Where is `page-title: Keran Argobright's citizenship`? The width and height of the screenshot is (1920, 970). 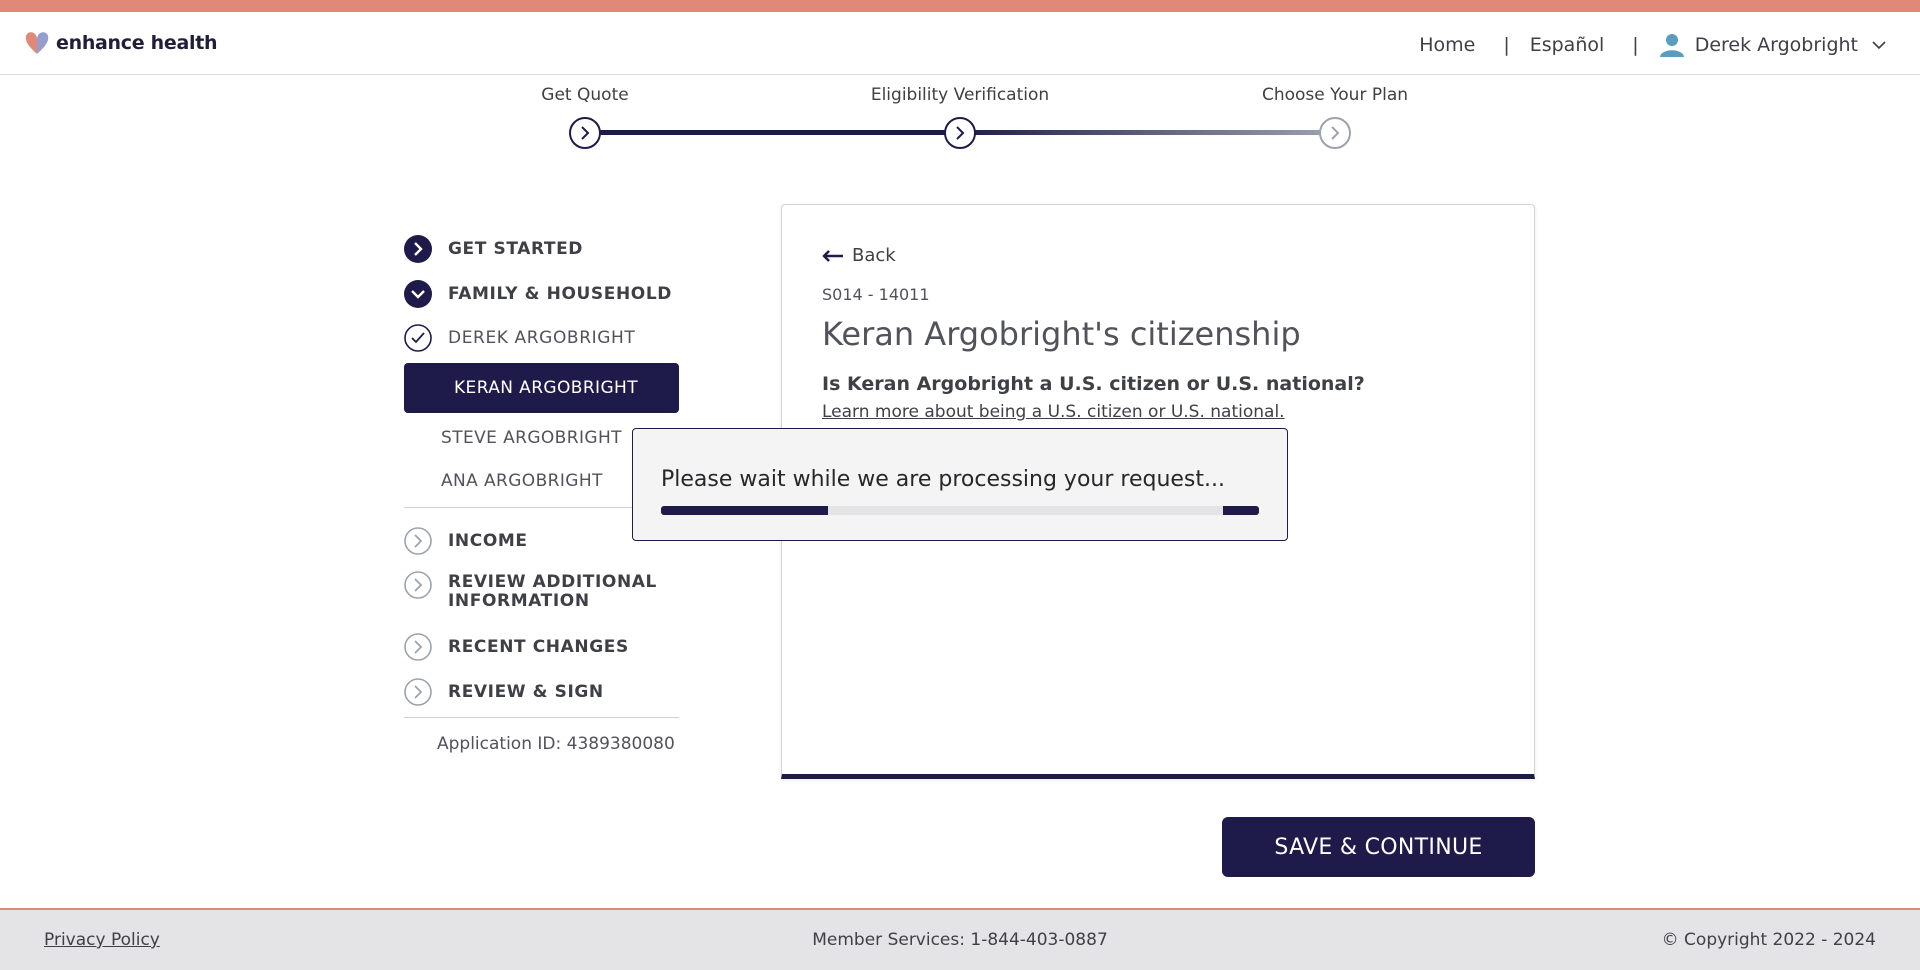 page-title: Keran Argobright's citizenship is located at coordinates (1061, 334).